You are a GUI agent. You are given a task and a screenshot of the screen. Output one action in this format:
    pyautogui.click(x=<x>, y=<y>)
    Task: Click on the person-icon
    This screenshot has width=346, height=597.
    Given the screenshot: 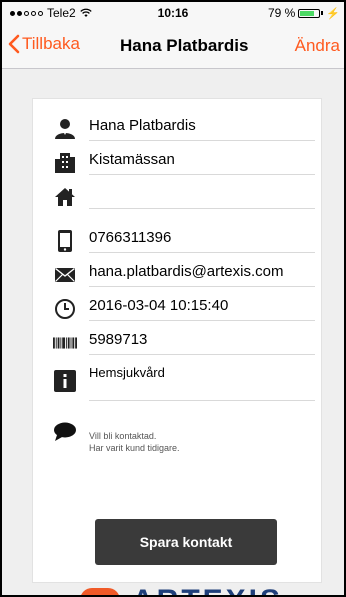 What is the action you would take?
    pyautogui.click(x=65, y=129)
    